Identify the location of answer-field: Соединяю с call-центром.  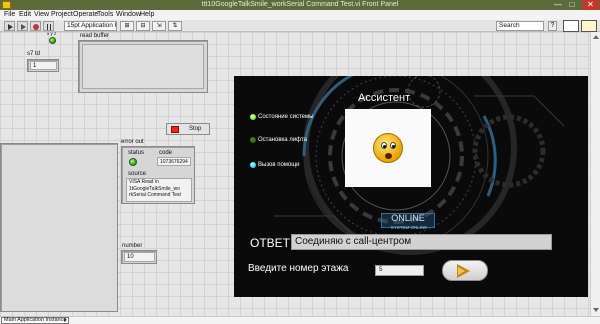
(421, 242).